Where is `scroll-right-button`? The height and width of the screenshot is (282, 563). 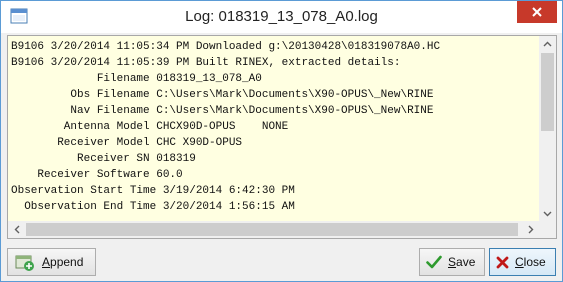
scroll-right-button is located at coordinates (530, 229).